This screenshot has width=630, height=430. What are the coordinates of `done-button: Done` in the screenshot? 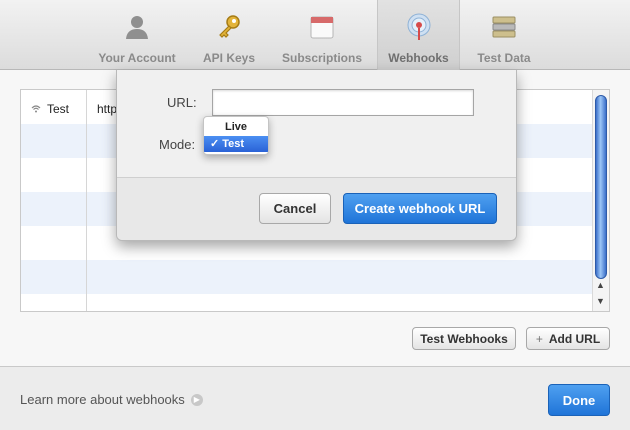 It's located at (579, 400).